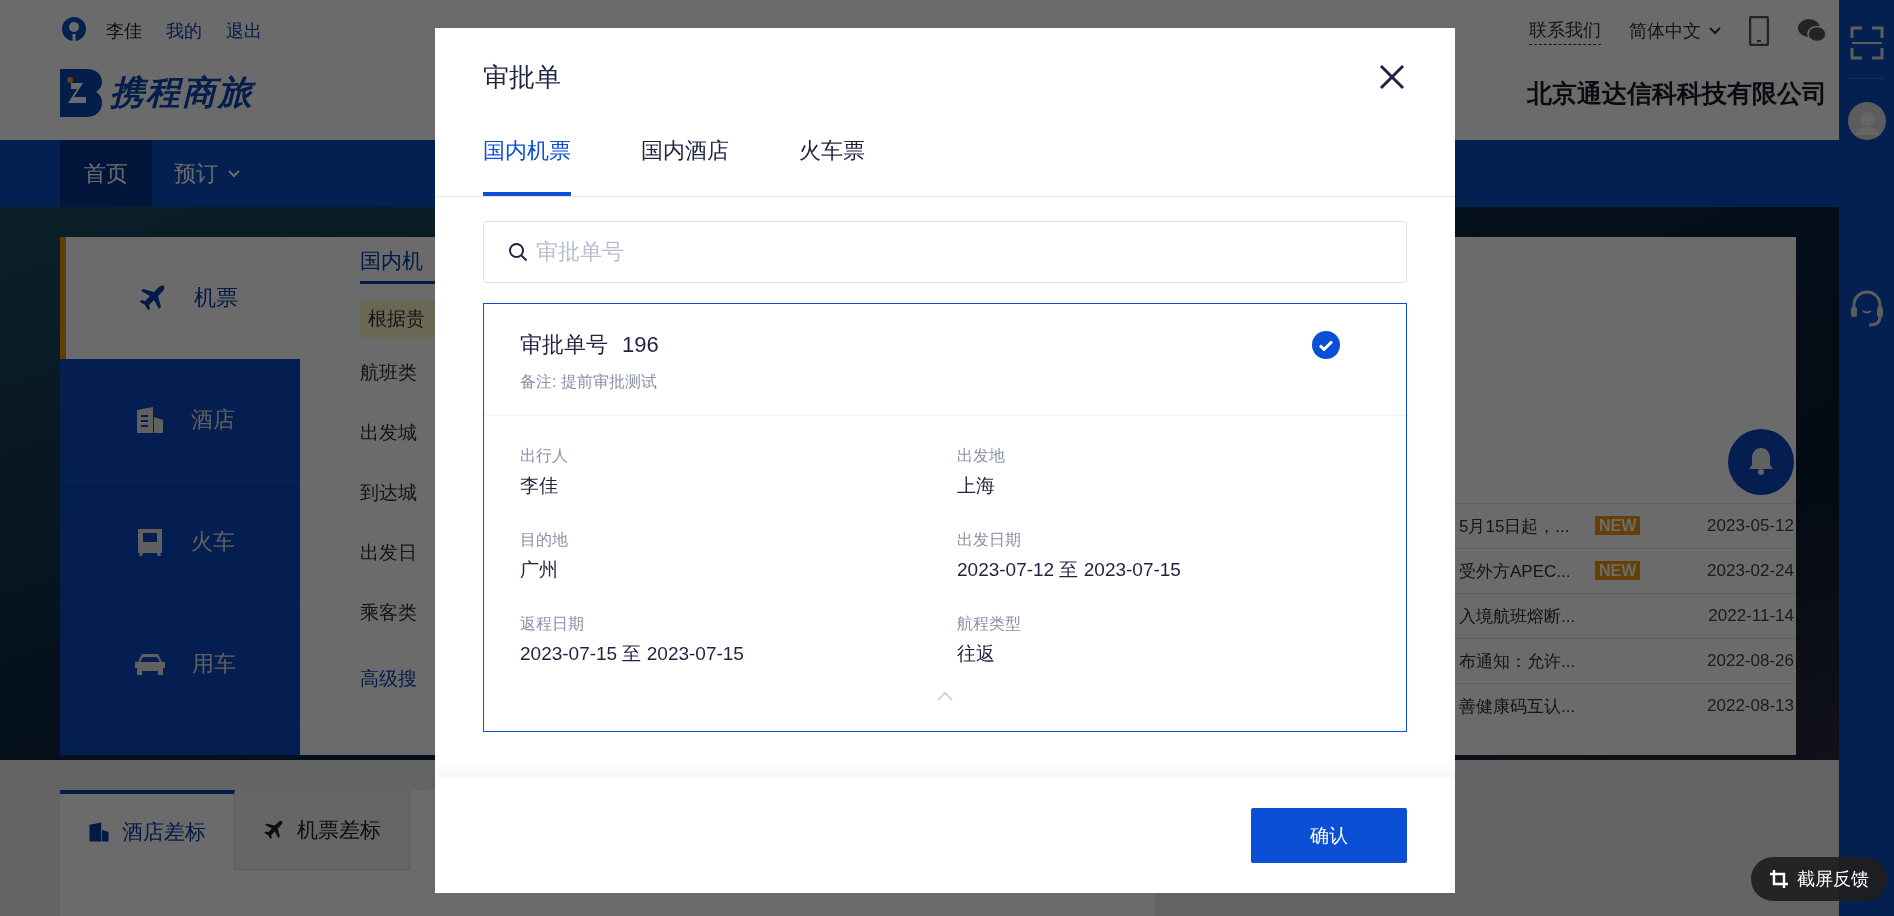 The height and width of the screenshot is (916, 1894). What do you see at coordinates (1329, 835) in the screenshot?
I see `confirm-button: 确认` at bounding box center [1329, 835].